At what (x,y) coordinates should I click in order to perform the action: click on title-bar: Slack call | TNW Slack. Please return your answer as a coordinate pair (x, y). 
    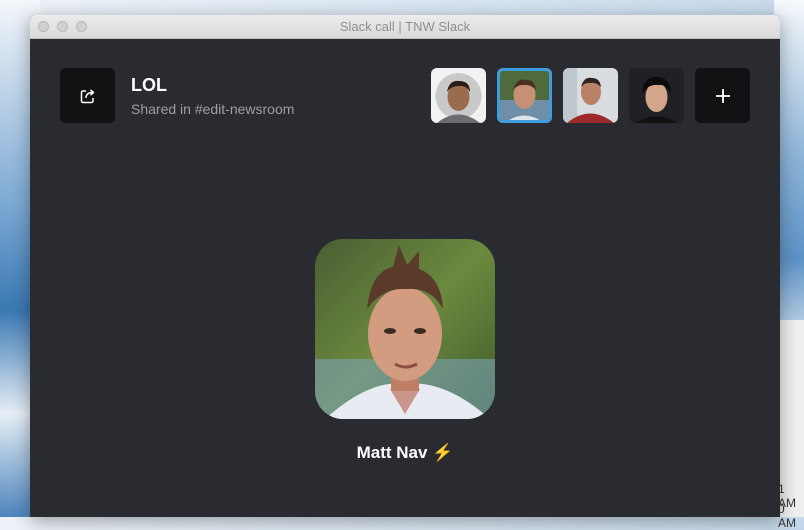
    Looking at the image, I should click on (405, 27).